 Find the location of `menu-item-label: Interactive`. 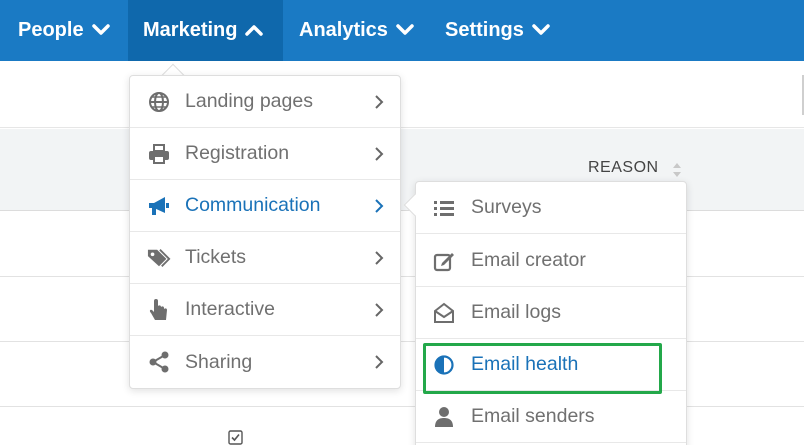

menu-item-label: Interactive is located at coordinates (230, 309).